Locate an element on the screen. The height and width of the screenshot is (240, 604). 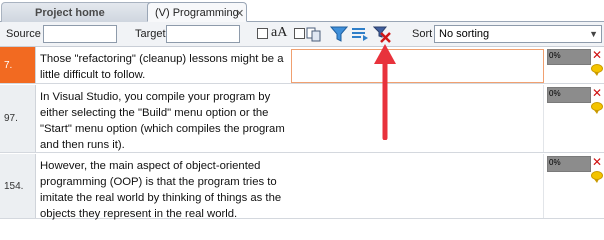
tab-label: (V) Programming is located at coordinates (197, 13).